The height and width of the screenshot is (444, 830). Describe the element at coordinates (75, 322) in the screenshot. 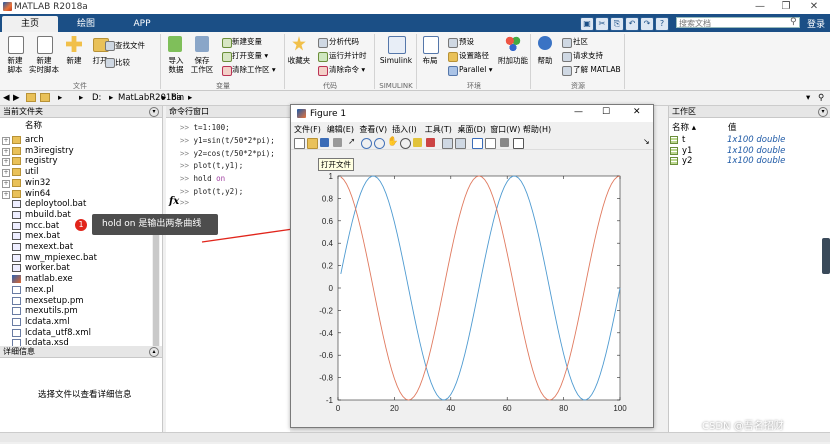

I see `file-list-item: lcdata.xml` at that location.